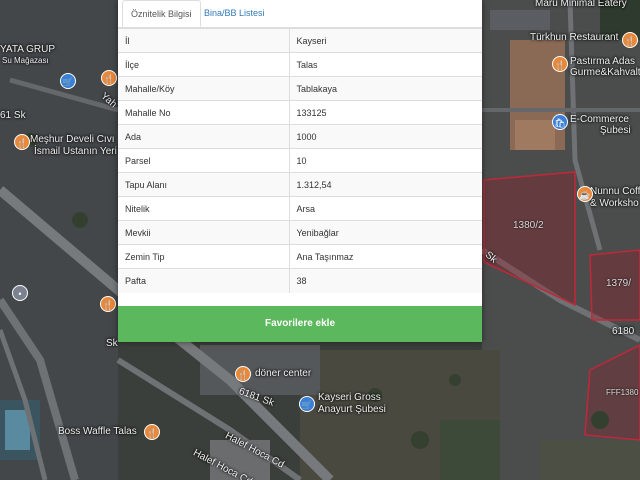  Describe the element at coordinates (204, 112) in the screenshot. I see `attribute-key: Mahalle No` at that location.